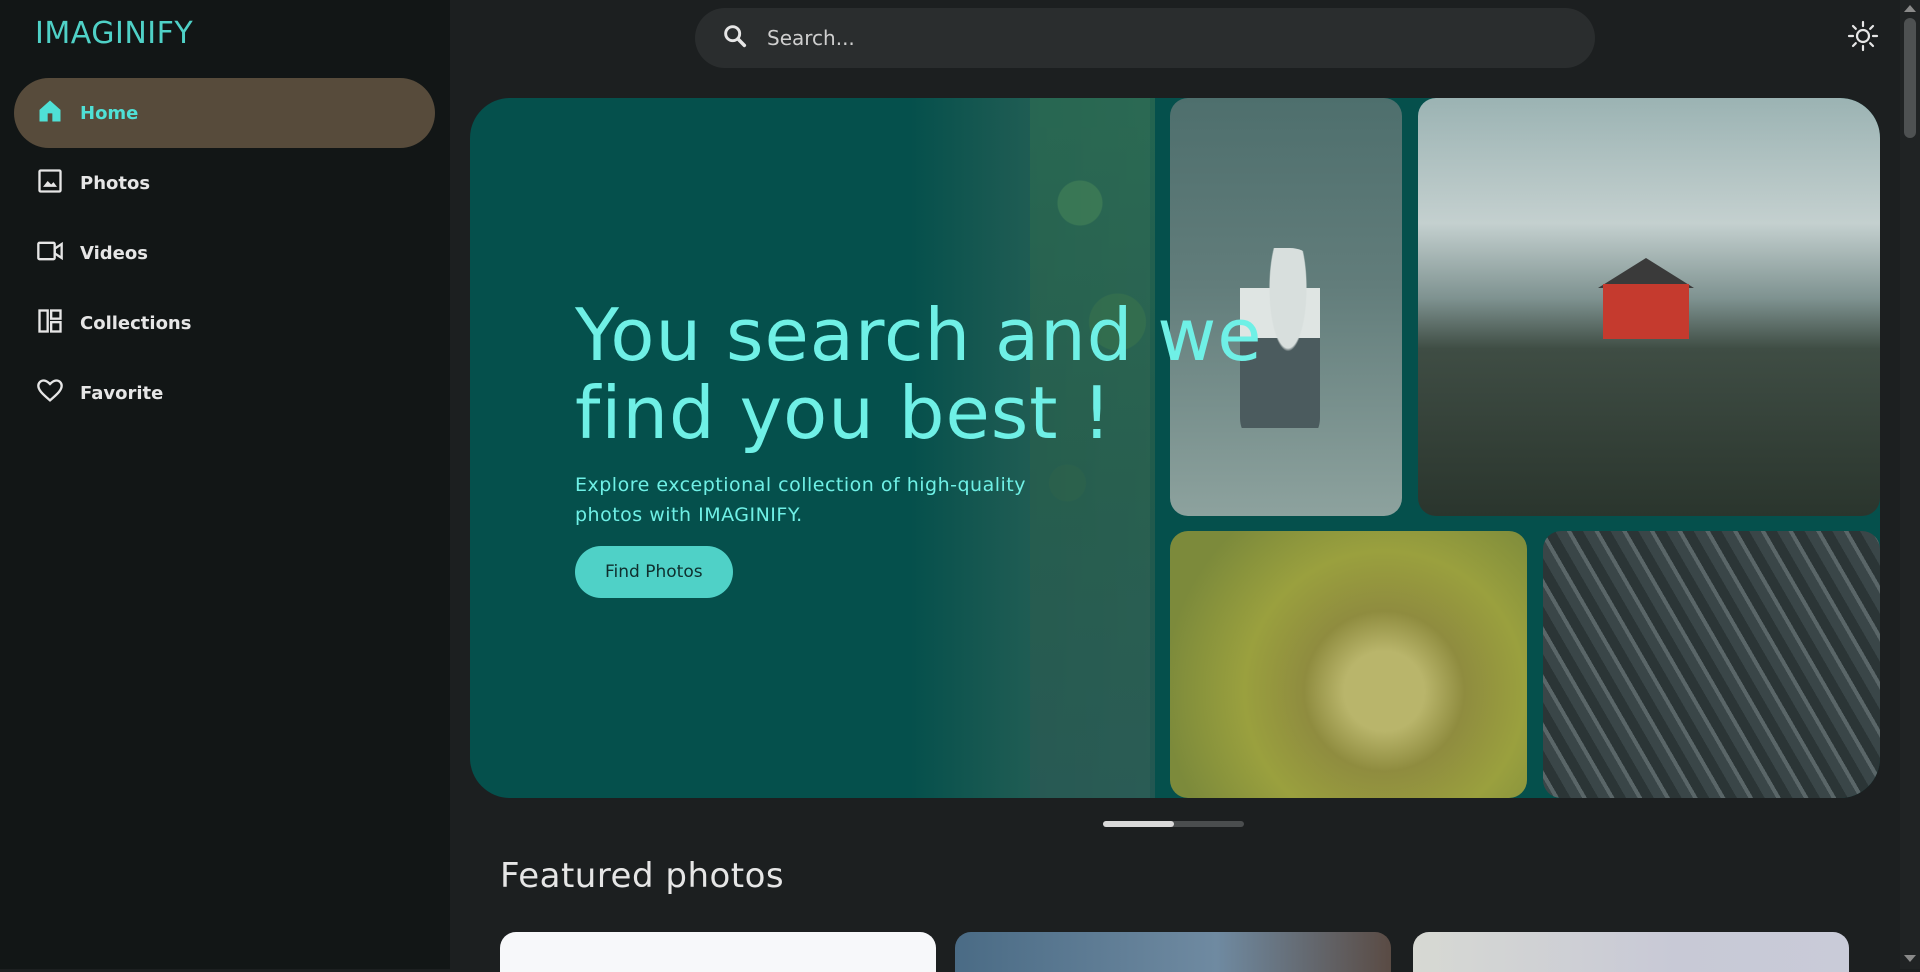 This screenshot has width=1920, height=972. What do you see at coordinates (224, 183) in the screenshot?
I see `sidebar-item-photos: Photos` at bounding box center [224, 183].